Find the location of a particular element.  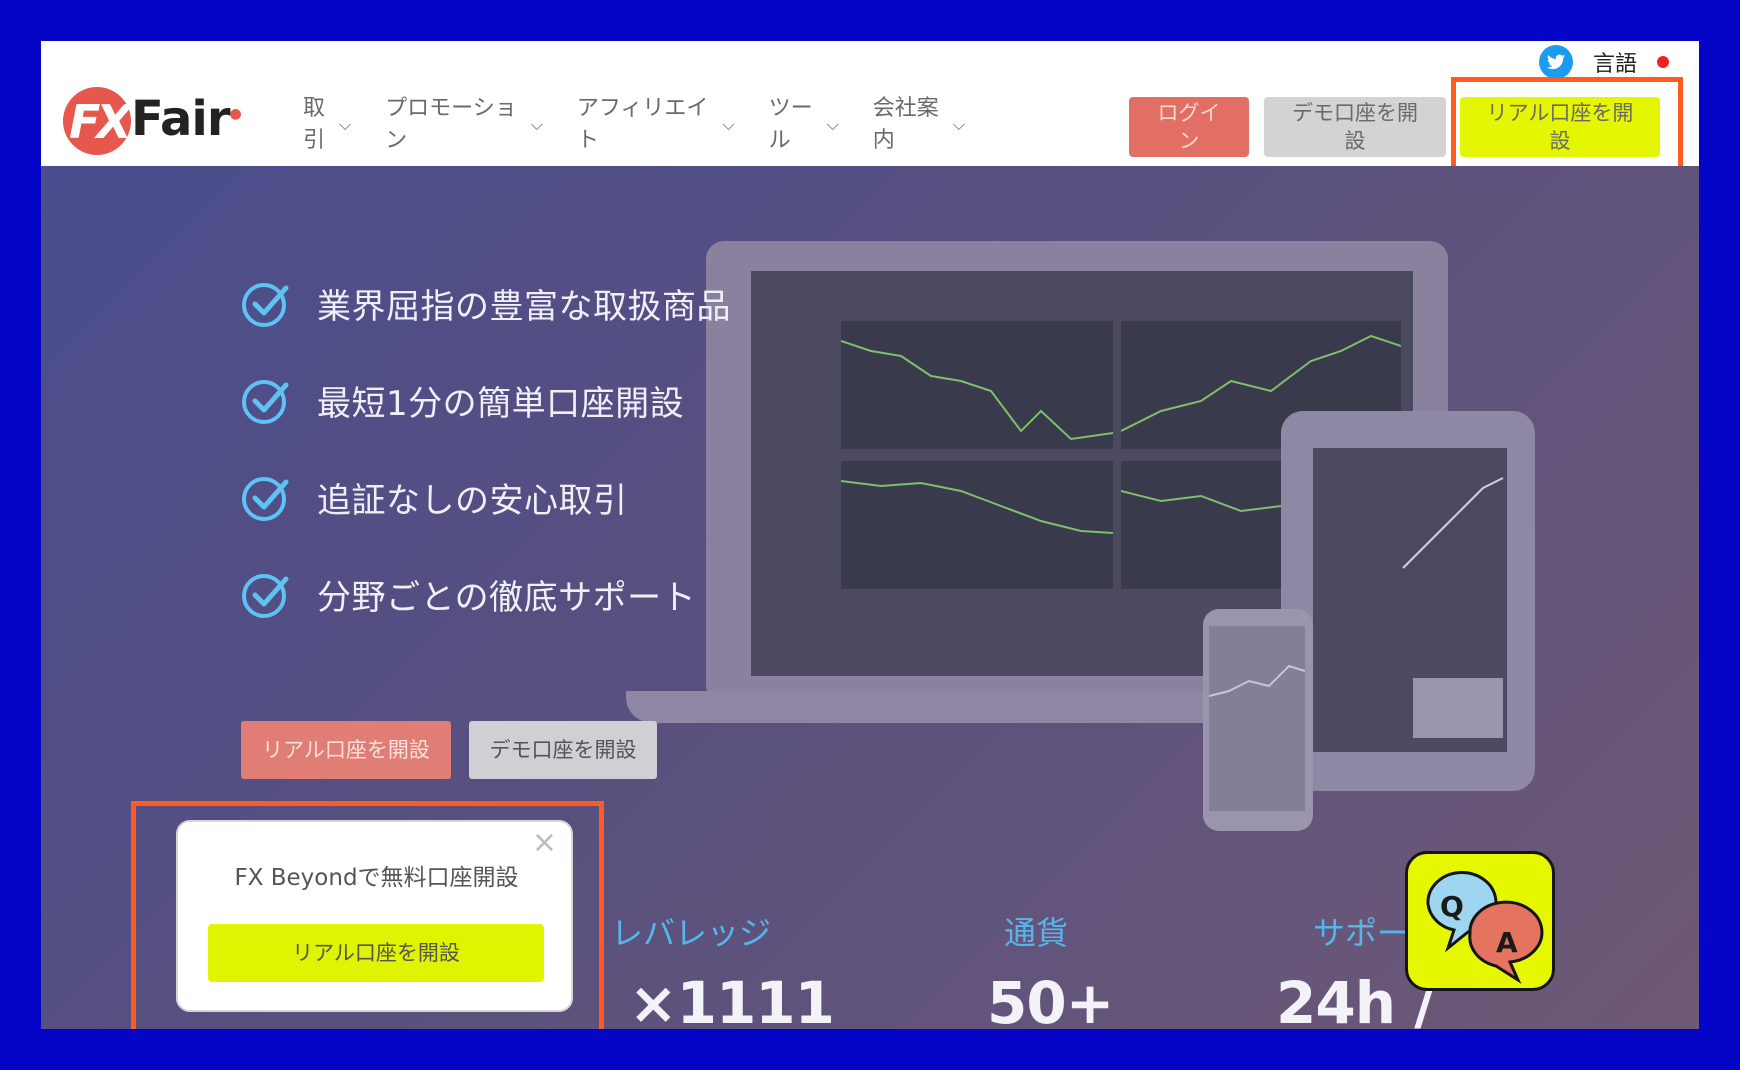

feature-item: 最短1分の簡単口座開設 is located at coordinates (462, 400).